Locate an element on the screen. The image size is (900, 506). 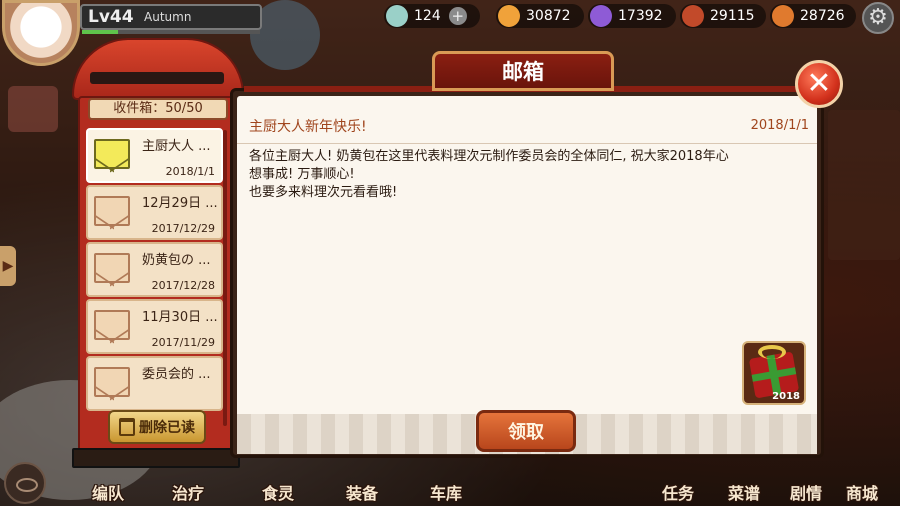
attachment-gift-item: 2018 is located at coordinates (774, 373).